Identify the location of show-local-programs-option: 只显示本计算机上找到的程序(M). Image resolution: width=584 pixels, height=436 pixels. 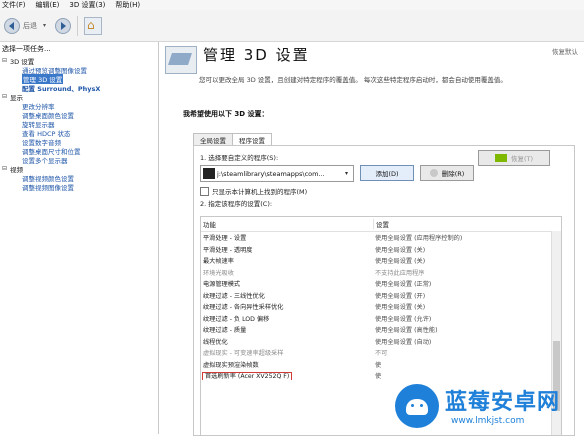
(253, 191).